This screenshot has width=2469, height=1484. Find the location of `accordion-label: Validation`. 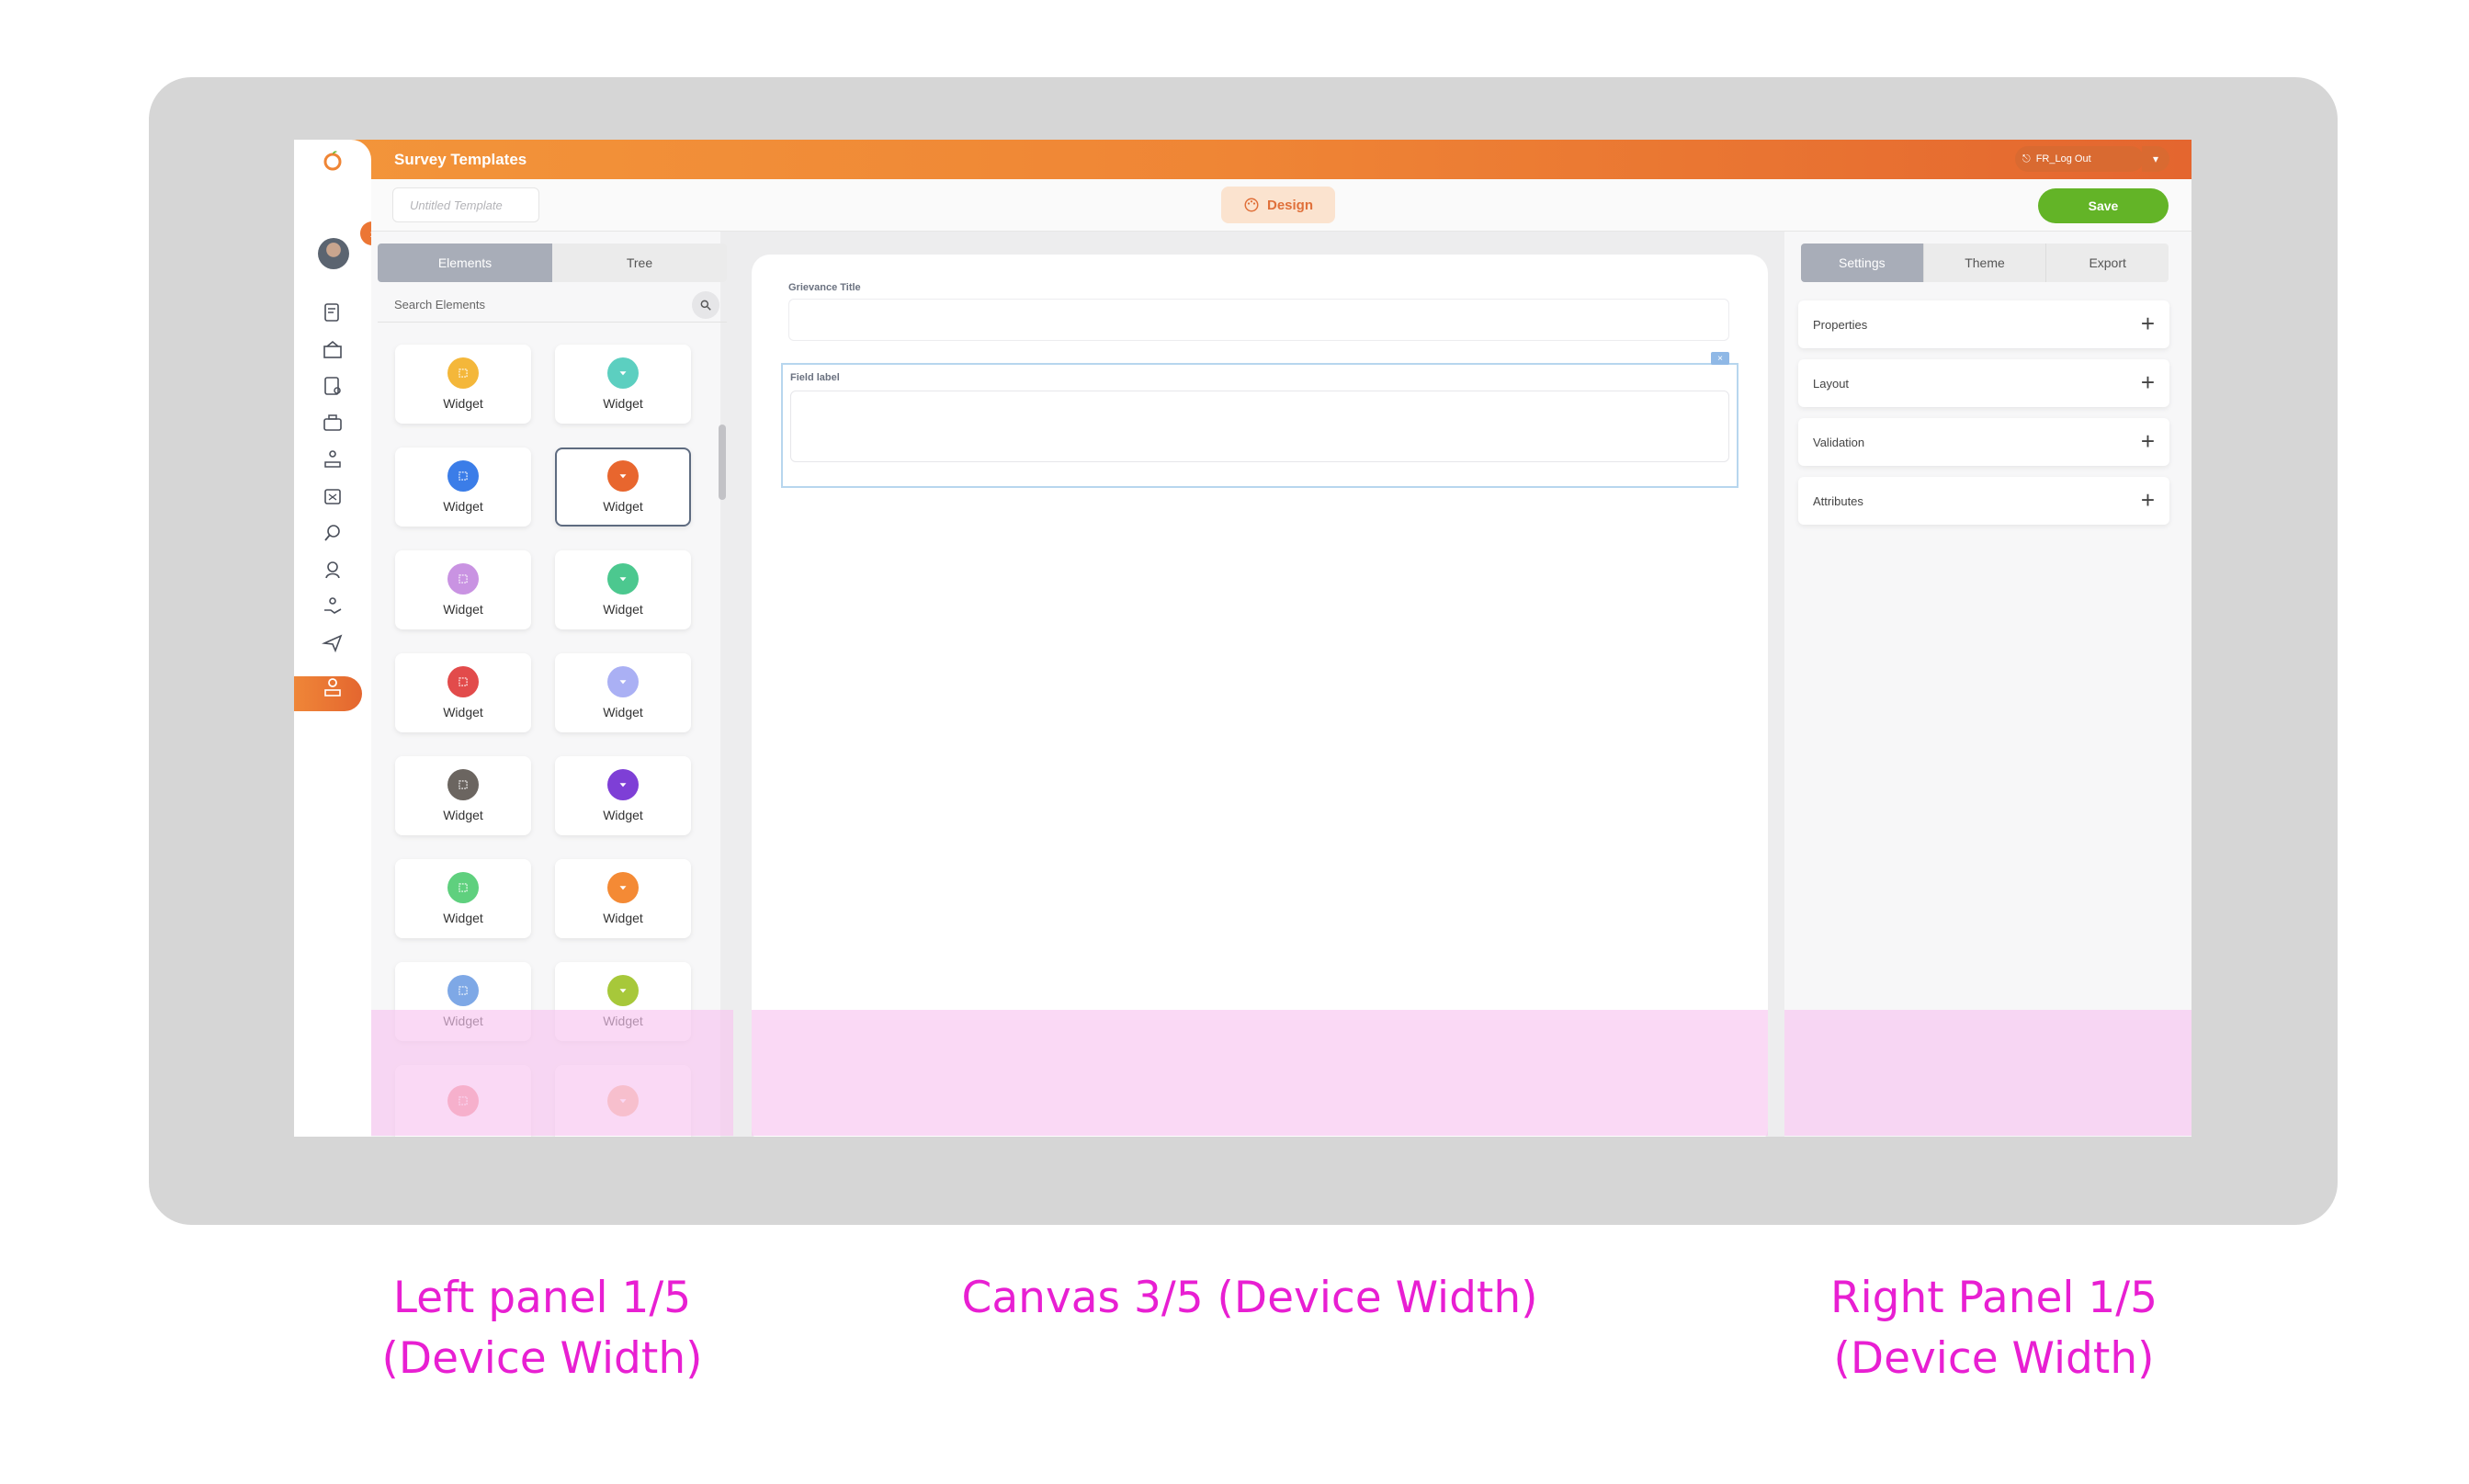

accordion-label: Validation is located at coordinates (1839, 442).